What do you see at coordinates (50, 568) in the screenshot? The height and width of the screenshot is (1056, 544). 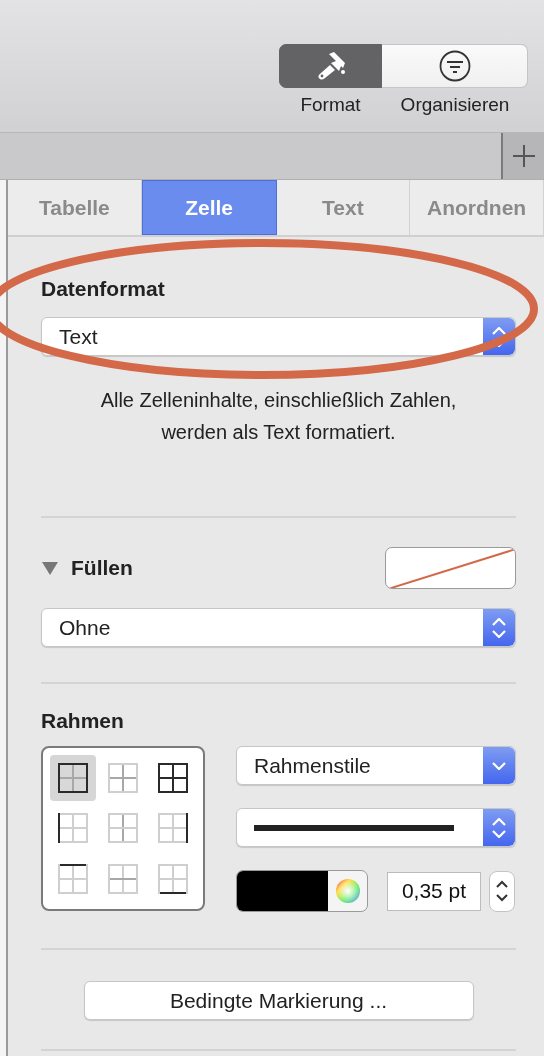 I see `disclosure-triangle-icon` at bounding box center [50, 568].